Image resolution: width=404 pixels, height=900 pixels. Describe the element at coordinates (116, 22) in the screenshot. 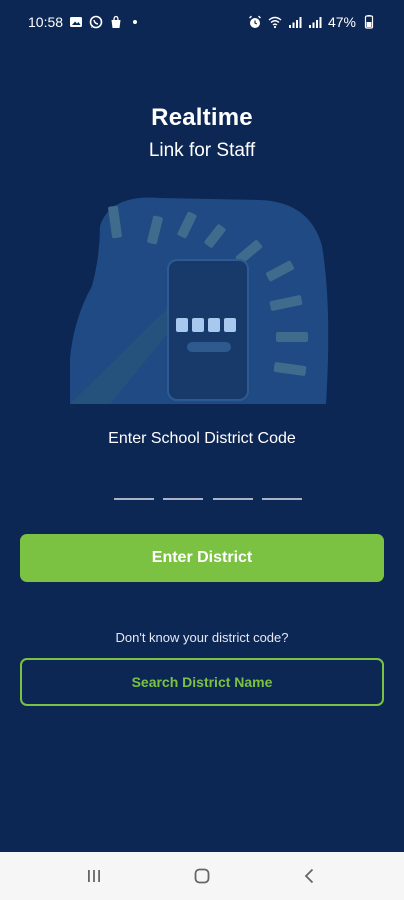

I see `shopping-bag-icon` at that location.